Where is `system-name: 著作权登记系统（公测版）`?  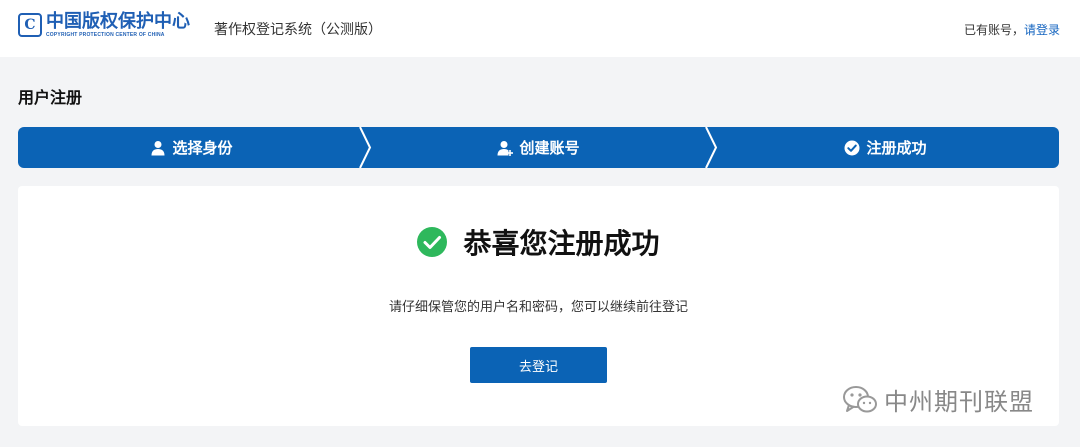
system-name: 著作权登记系统（公测版） is located at coordinates (298, 30).